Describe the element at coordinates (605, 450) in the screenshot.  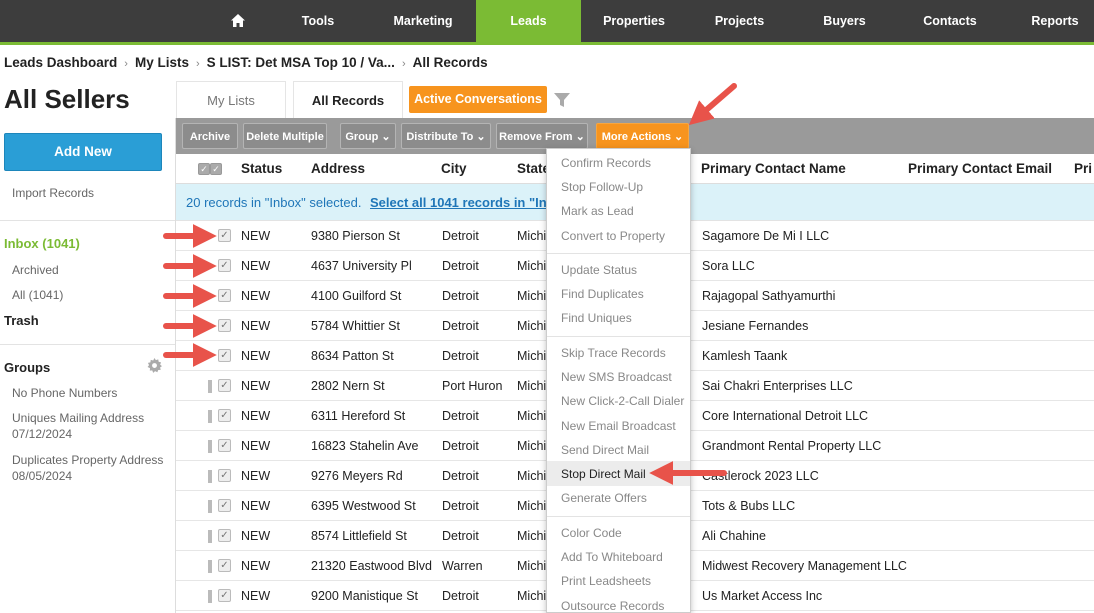
I see `menu-item-send-direct-mail: Send Direct Mail` at that location.